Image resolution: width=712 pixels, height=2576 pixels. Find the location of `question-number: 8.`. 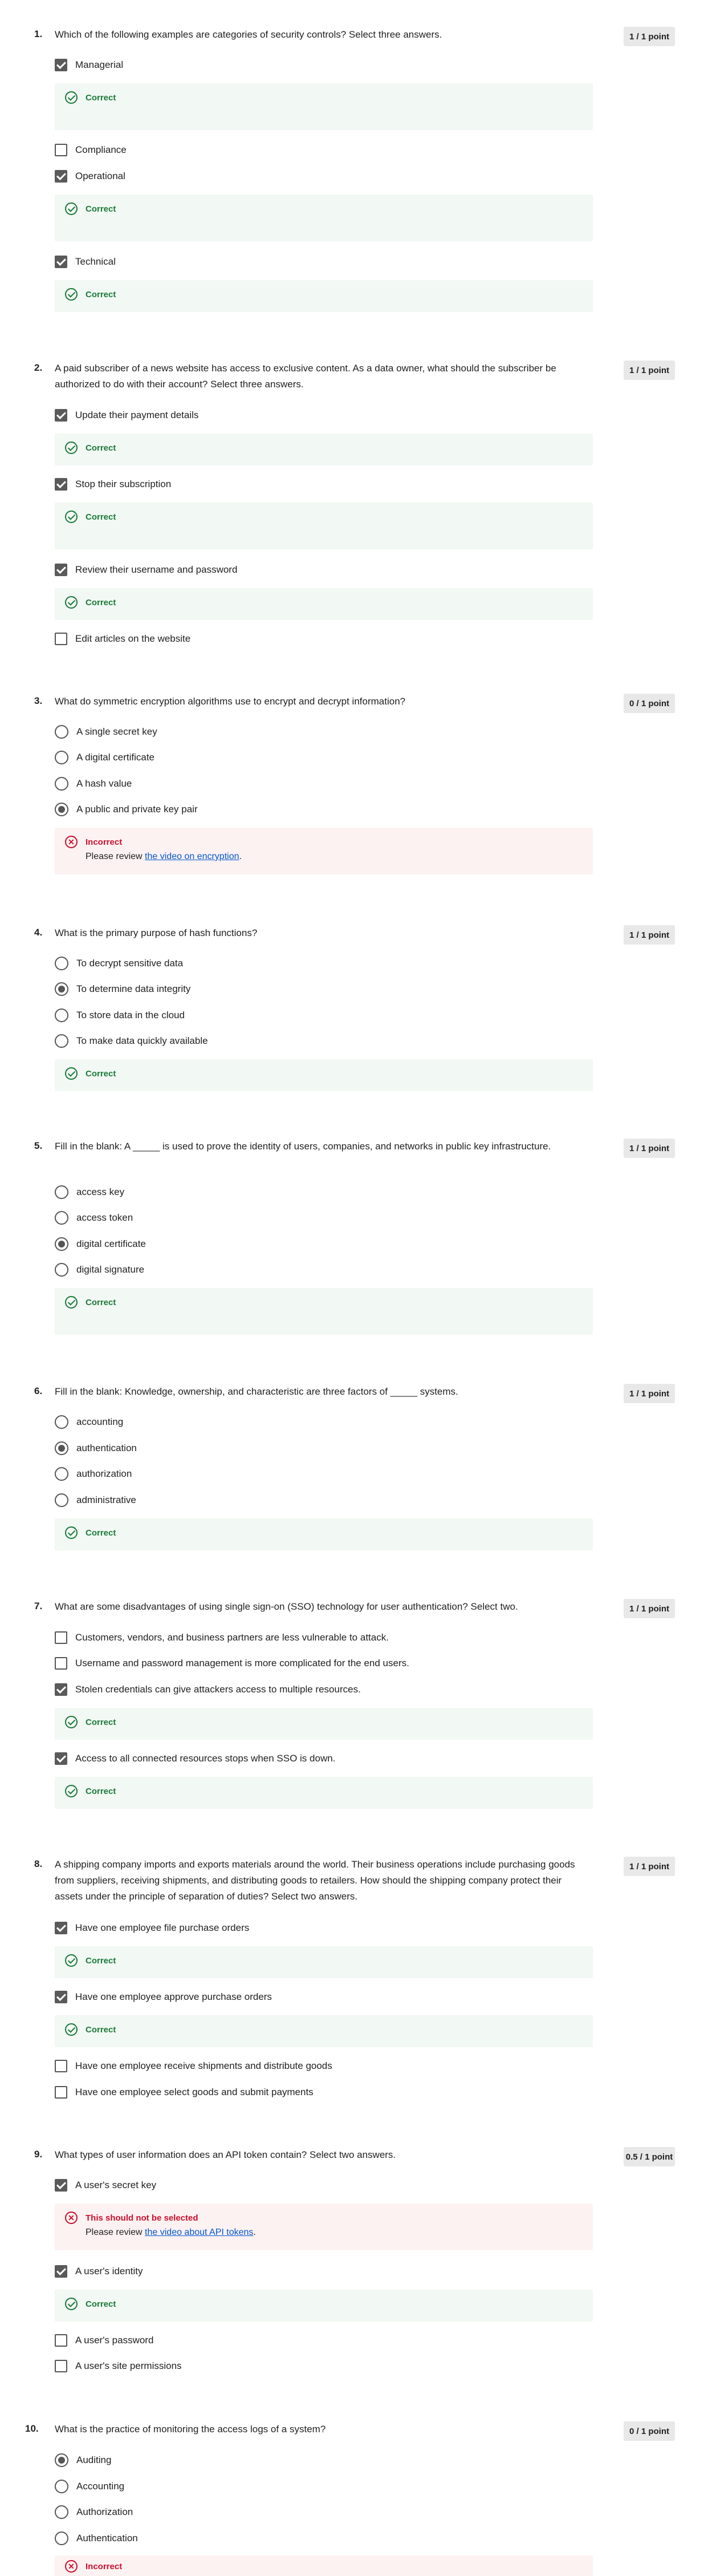

question-number: 8. is located at coordinates (38, 1863).